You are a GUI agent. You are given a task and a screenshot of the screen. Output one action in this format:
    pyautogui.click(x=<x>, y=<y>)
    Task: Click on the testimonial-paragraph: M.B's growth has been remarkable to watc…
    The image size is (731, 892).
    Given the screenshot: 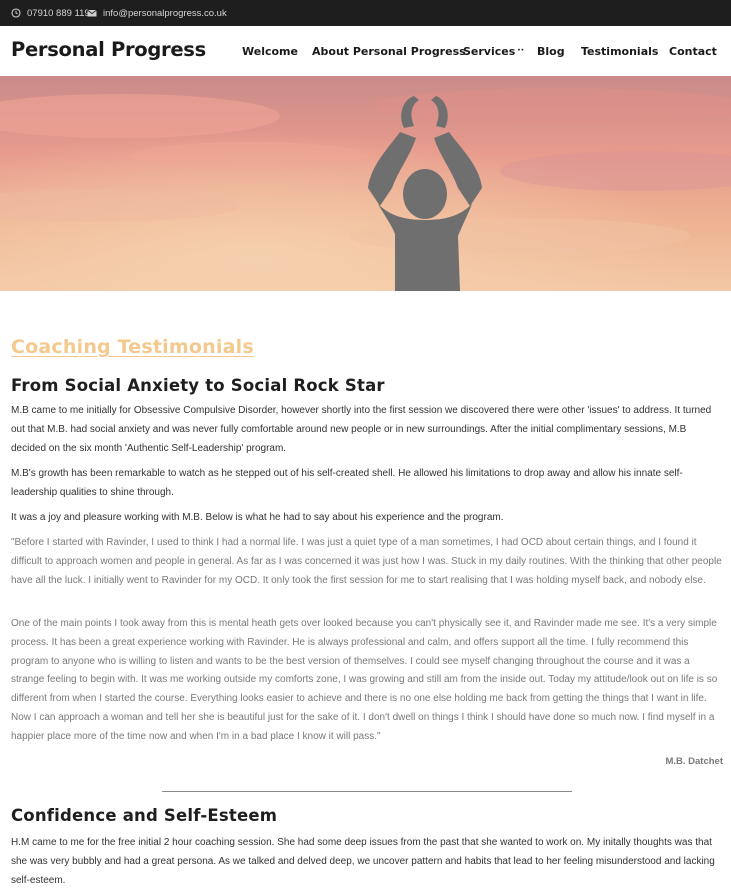 What is the action you would take?
    pyautogui.click(x=347, y=483)
    